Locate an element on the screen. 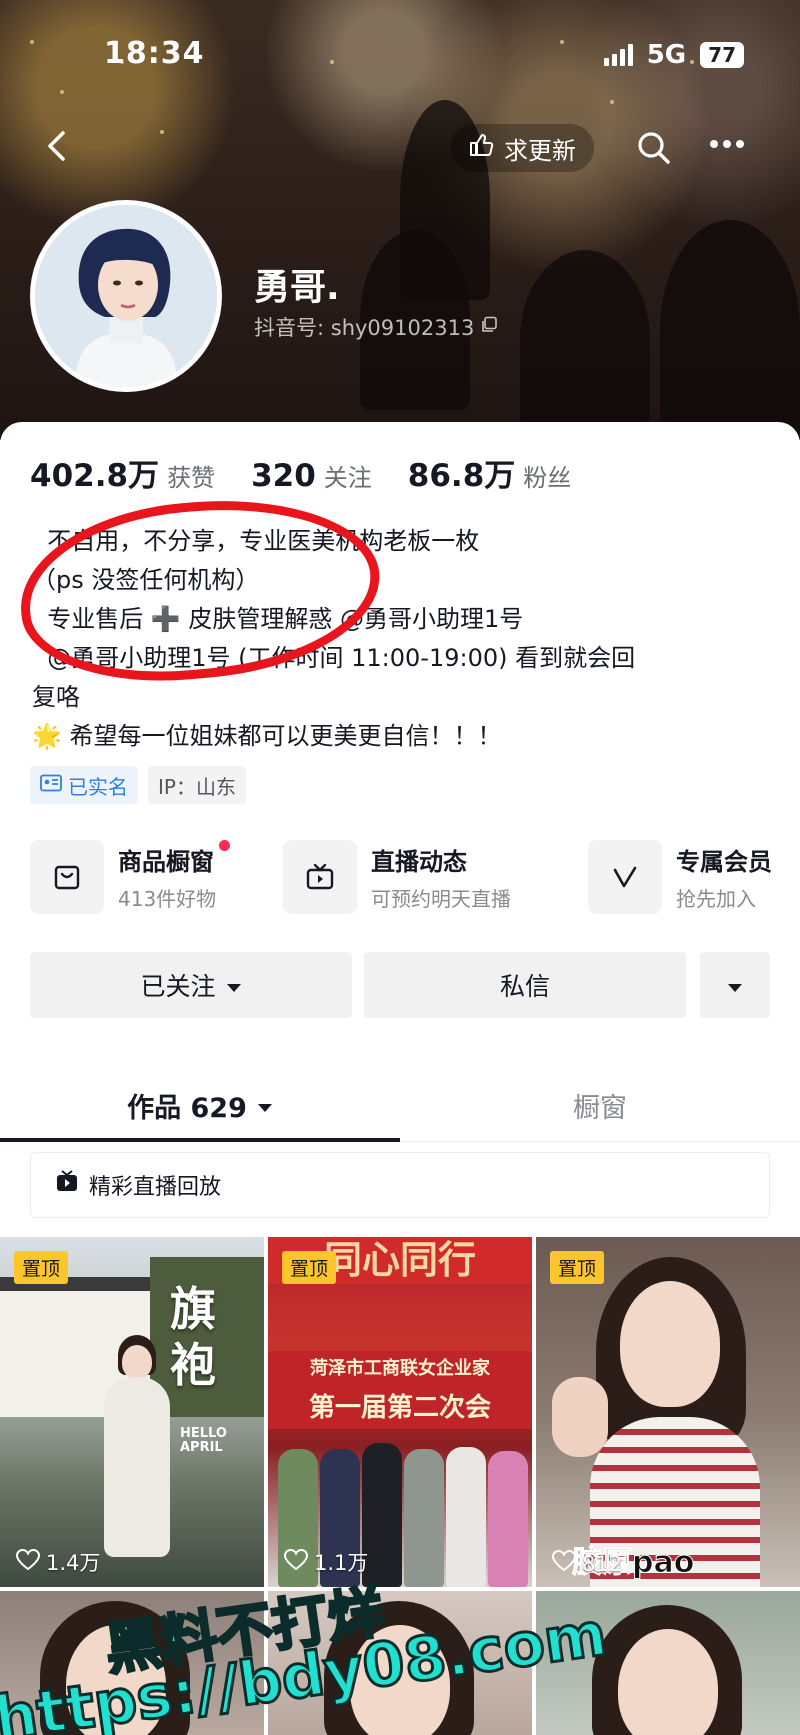 This screenshot has height=1735, width=800. stat-likes: 402.8万 获赞 is located at coordinates (122, 472).